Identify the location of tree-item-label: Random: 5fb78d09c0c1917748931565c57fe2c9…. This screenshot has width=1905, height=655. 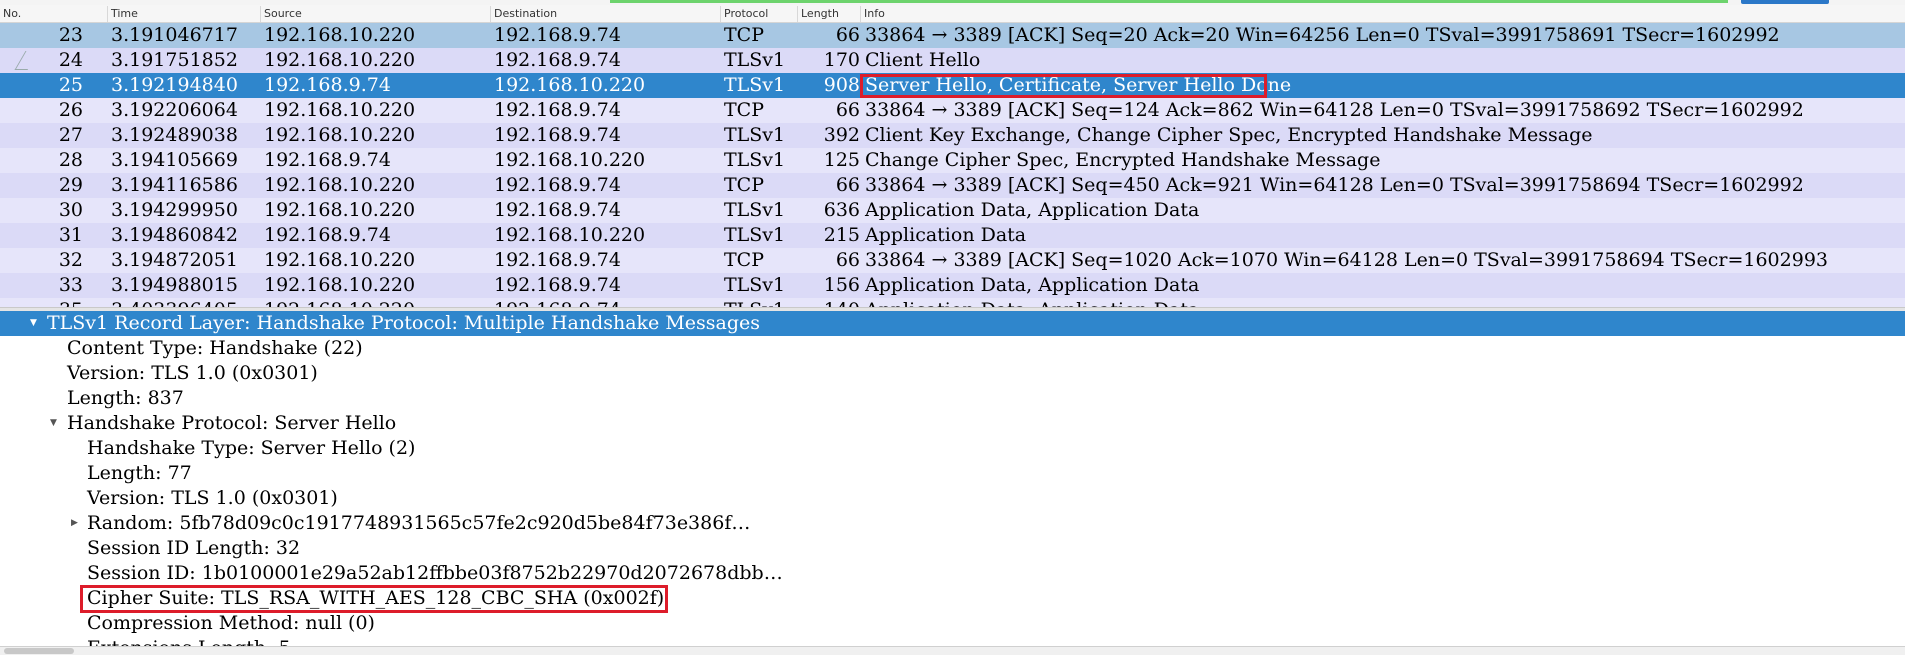
(419, 523).